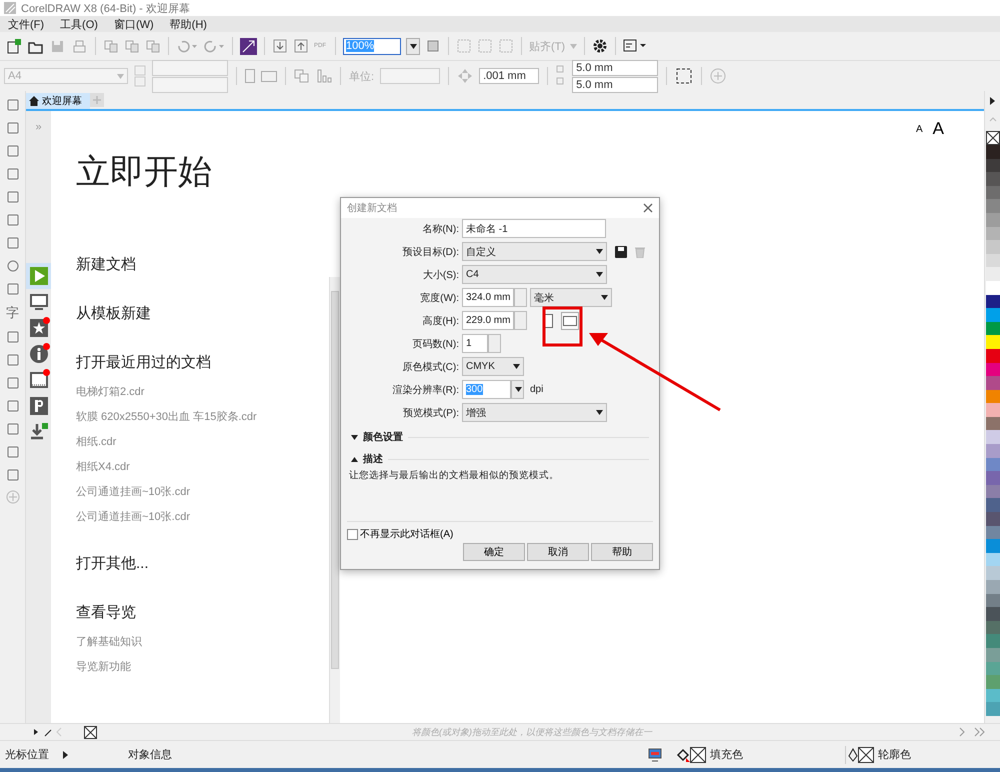 This screenshot has width=1000, height=772. I want to click on dropdown: C4, so click(534, 274).